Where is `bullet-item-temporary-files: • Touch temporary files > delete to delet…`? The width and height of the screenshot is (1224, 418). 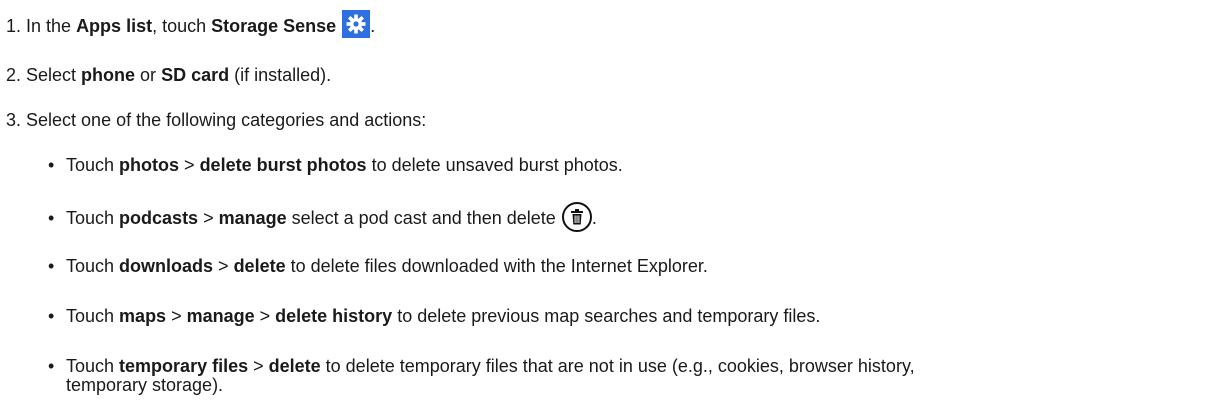 bullet-item-temporary-files: • Touch temporary files > delete to delet… is located at coordinates (481, 366).